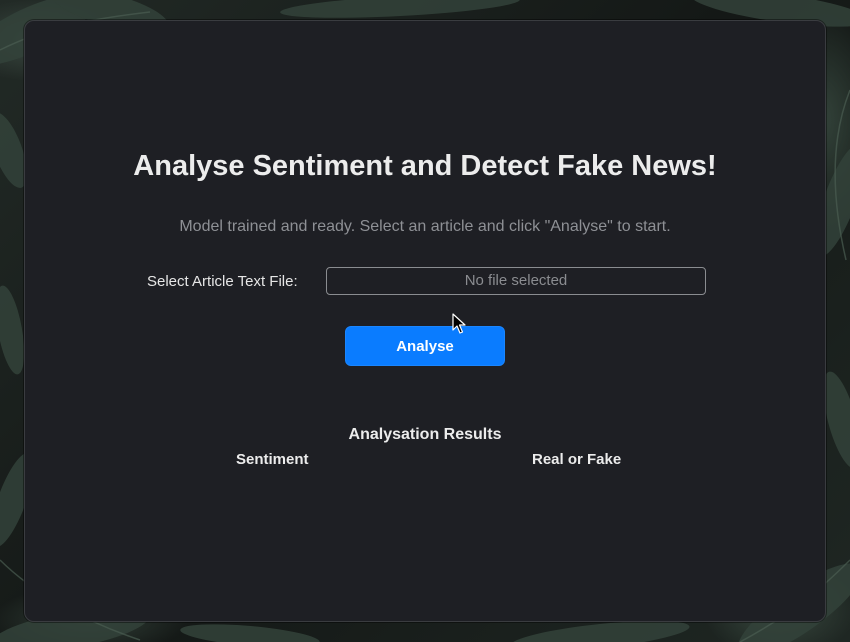  Describe the element at coordinates (425, 434) in the screenshot. I see `results-heading: Analysation Results` at that location.